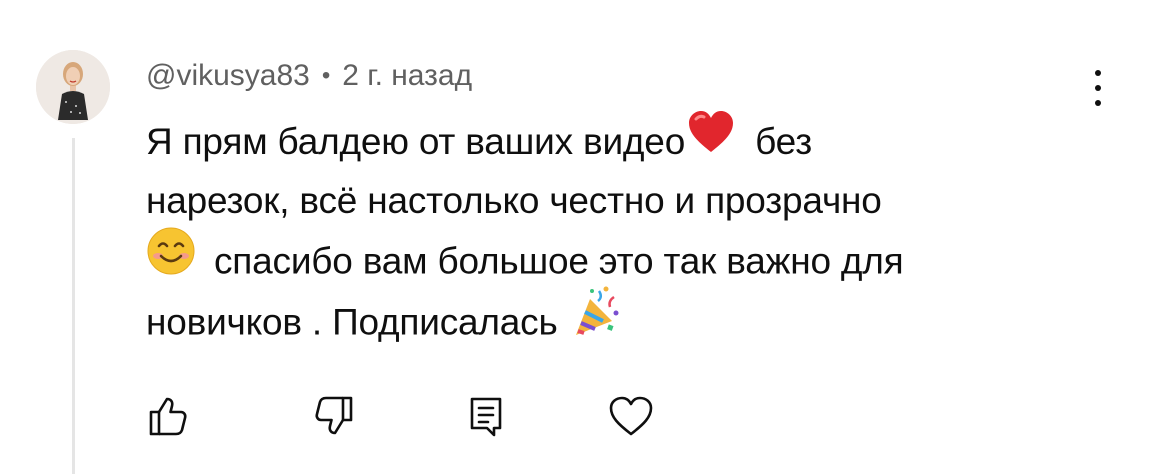 This screenshot has width=1170, height=474. What do you see at coordinates (783, 141) in the screenshot?
I see `comment-text-segment: без` at bounding box center [783, 141].